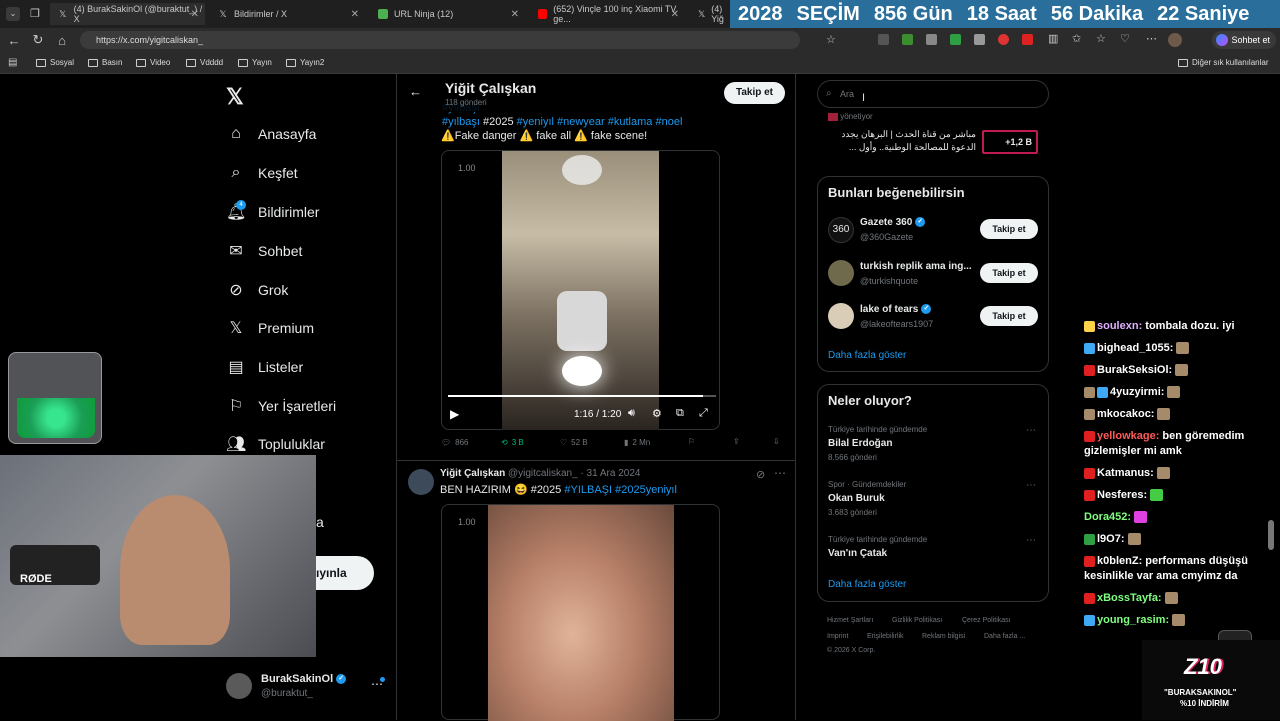 Image resolution: width=1280 pixels, height=721 pixels. Describe the element at coordinates (204, 62) in the screenshot. I see `bookmark-folder: Vdddd` at that location.